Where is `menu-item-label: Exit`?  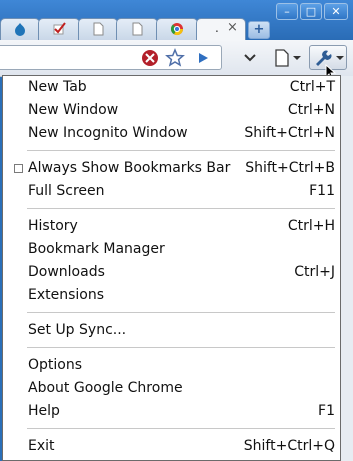
menu-item-label: Exit is located at coordinates (41, 446).